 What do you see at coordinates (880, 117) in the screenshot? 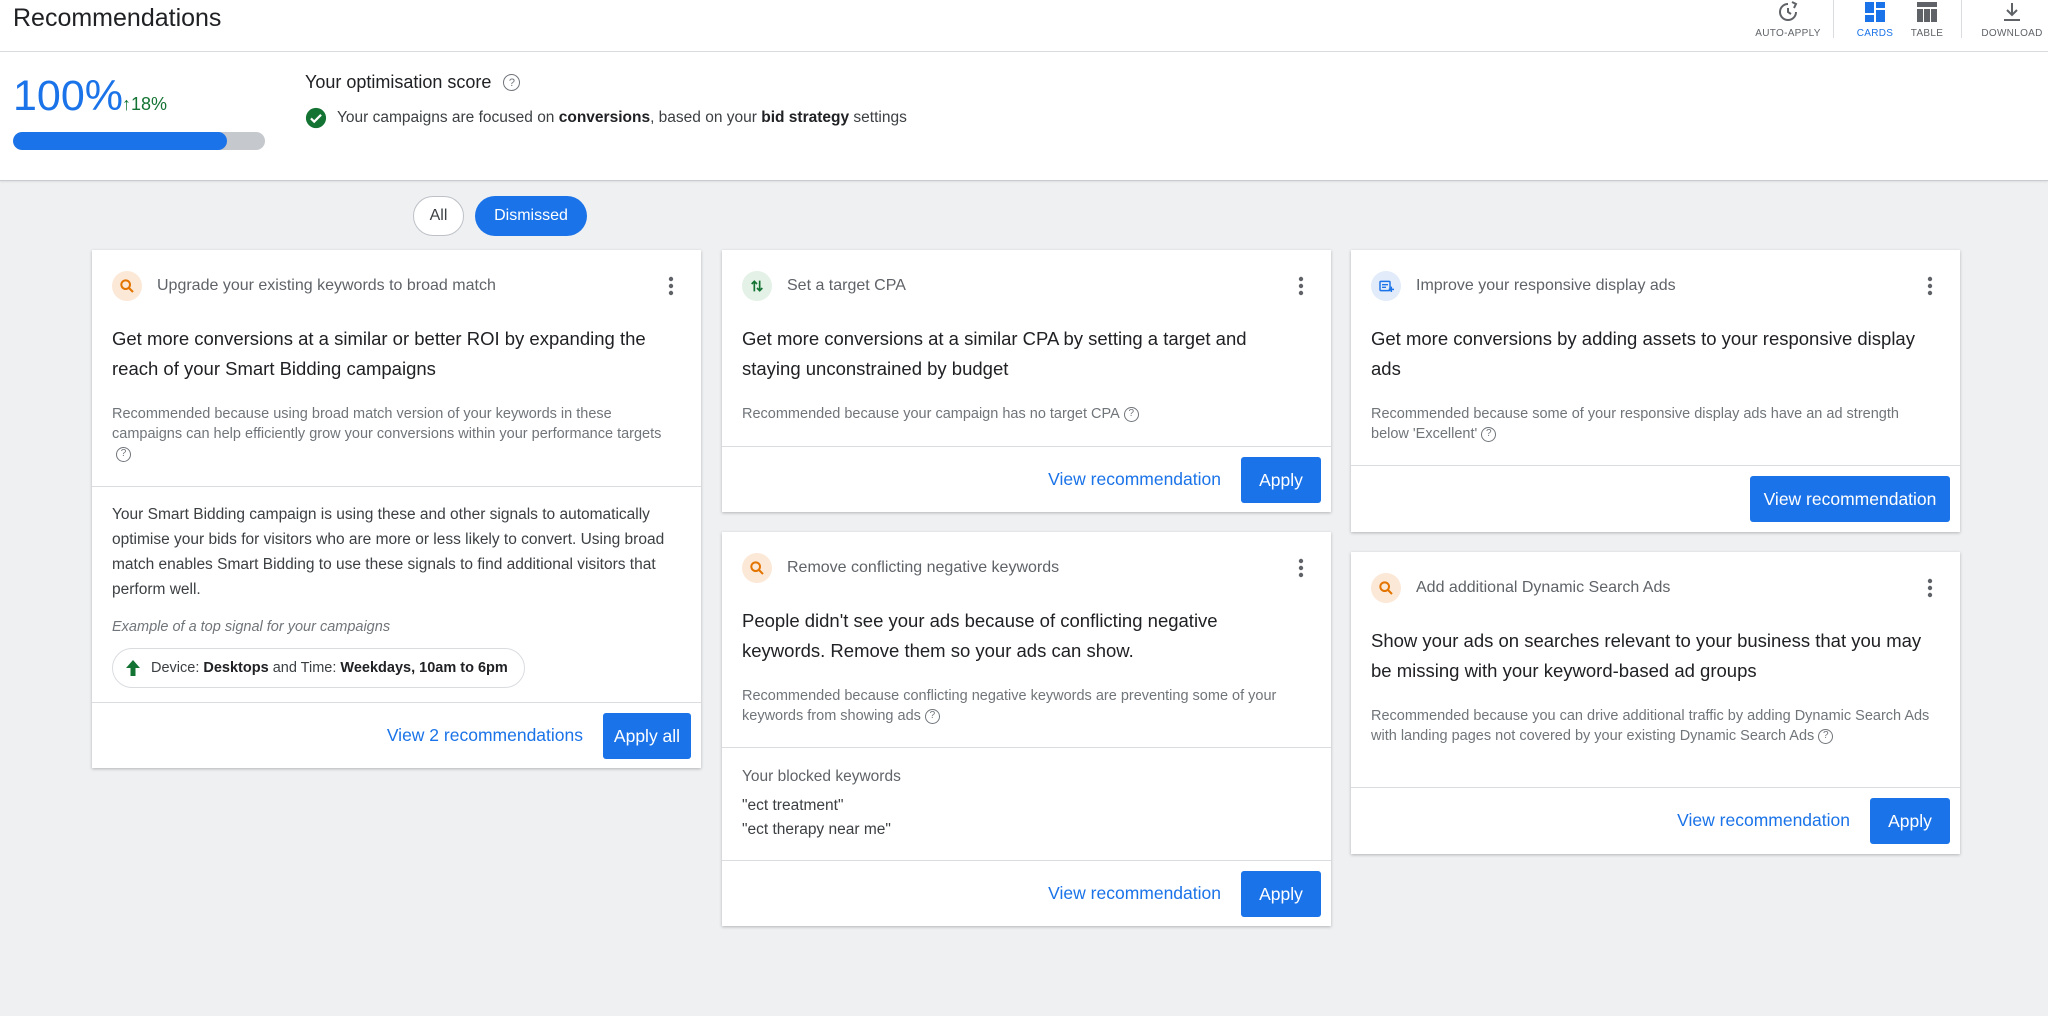
I see `status-text-part: settings` at bounding box center [880, 117].